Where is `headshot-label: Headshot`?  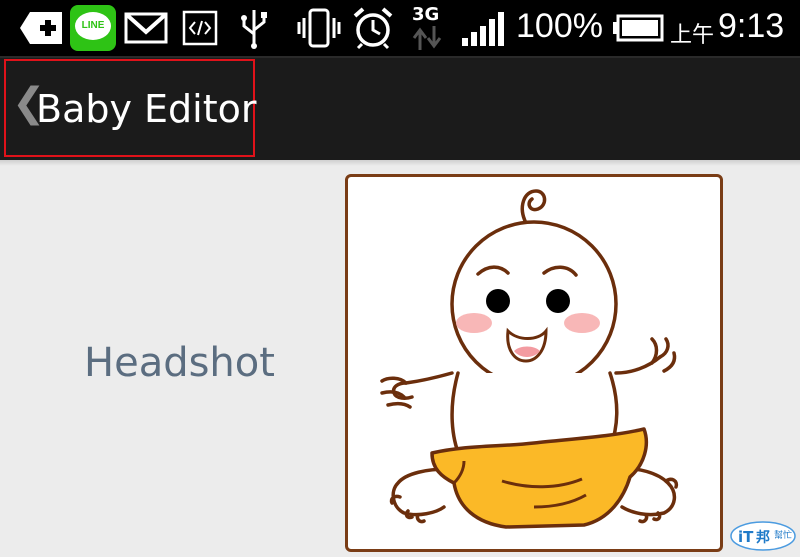 headshot-label: Headshot is located at coordinates (179, 363).